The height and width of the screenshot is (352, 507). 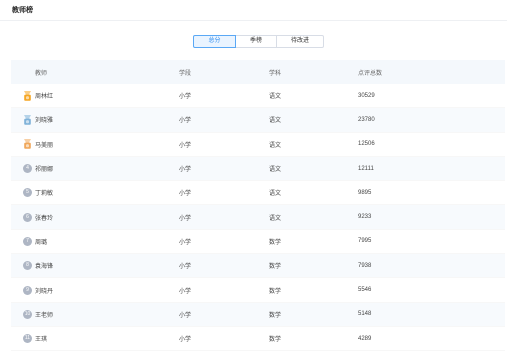 What do you see at coordinates (41, 73) in the screenshot?
I see `column-header-teacher: 教师` at bounding box center [41, 73].